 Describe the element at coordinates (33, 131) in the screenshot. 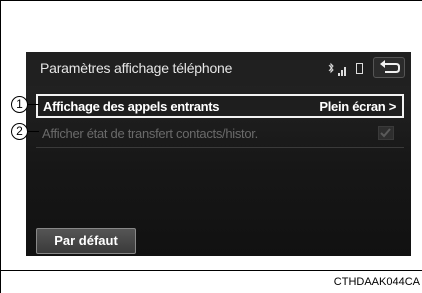

I see `callout-2-leader` at that location.